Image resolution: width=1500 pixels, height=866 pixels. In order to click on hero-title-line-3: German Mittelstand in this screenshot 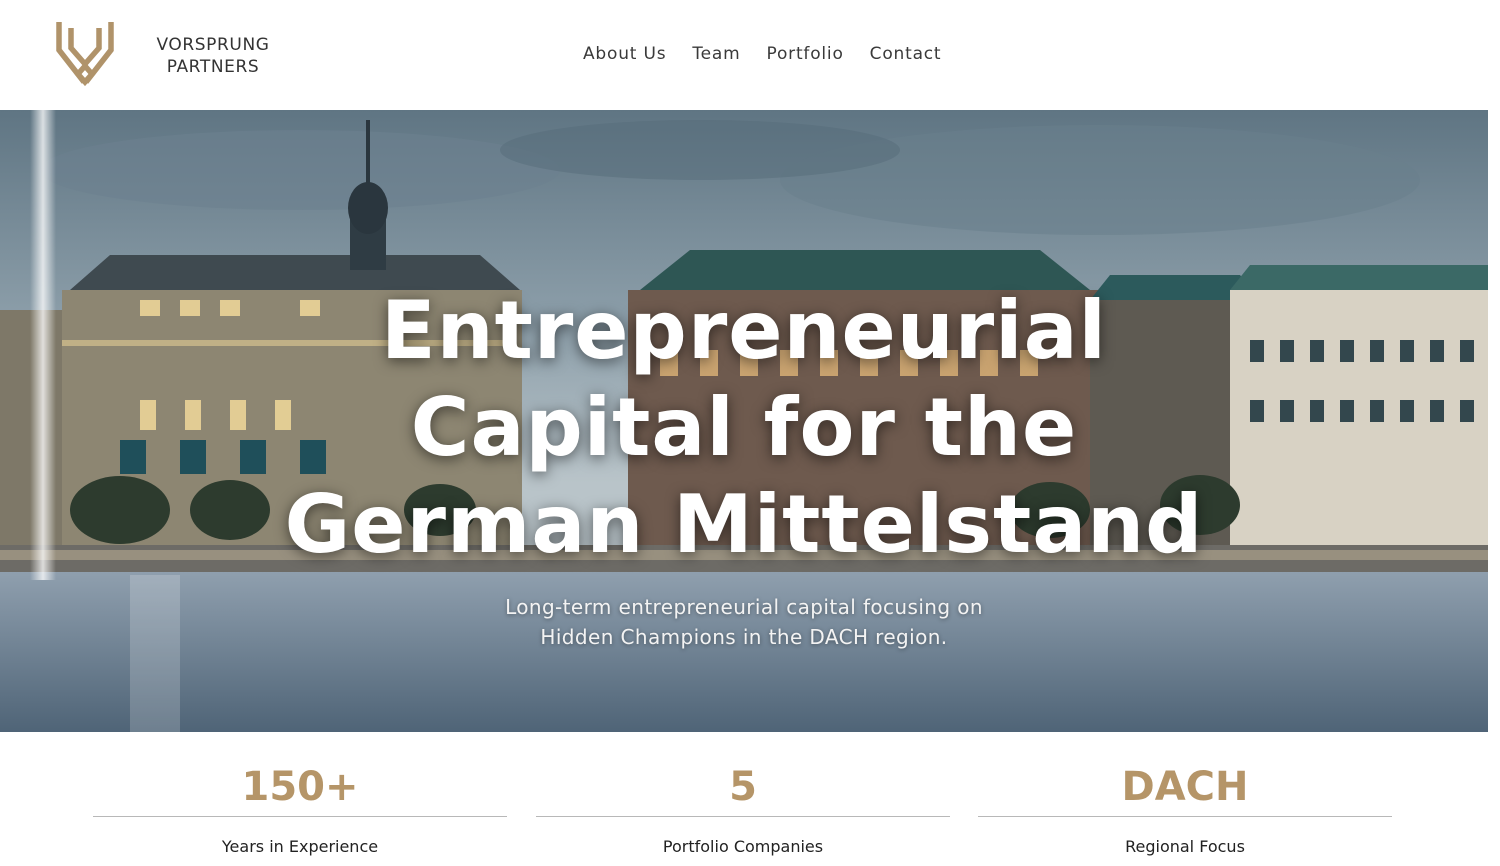, I will do `click(744, 524)`.